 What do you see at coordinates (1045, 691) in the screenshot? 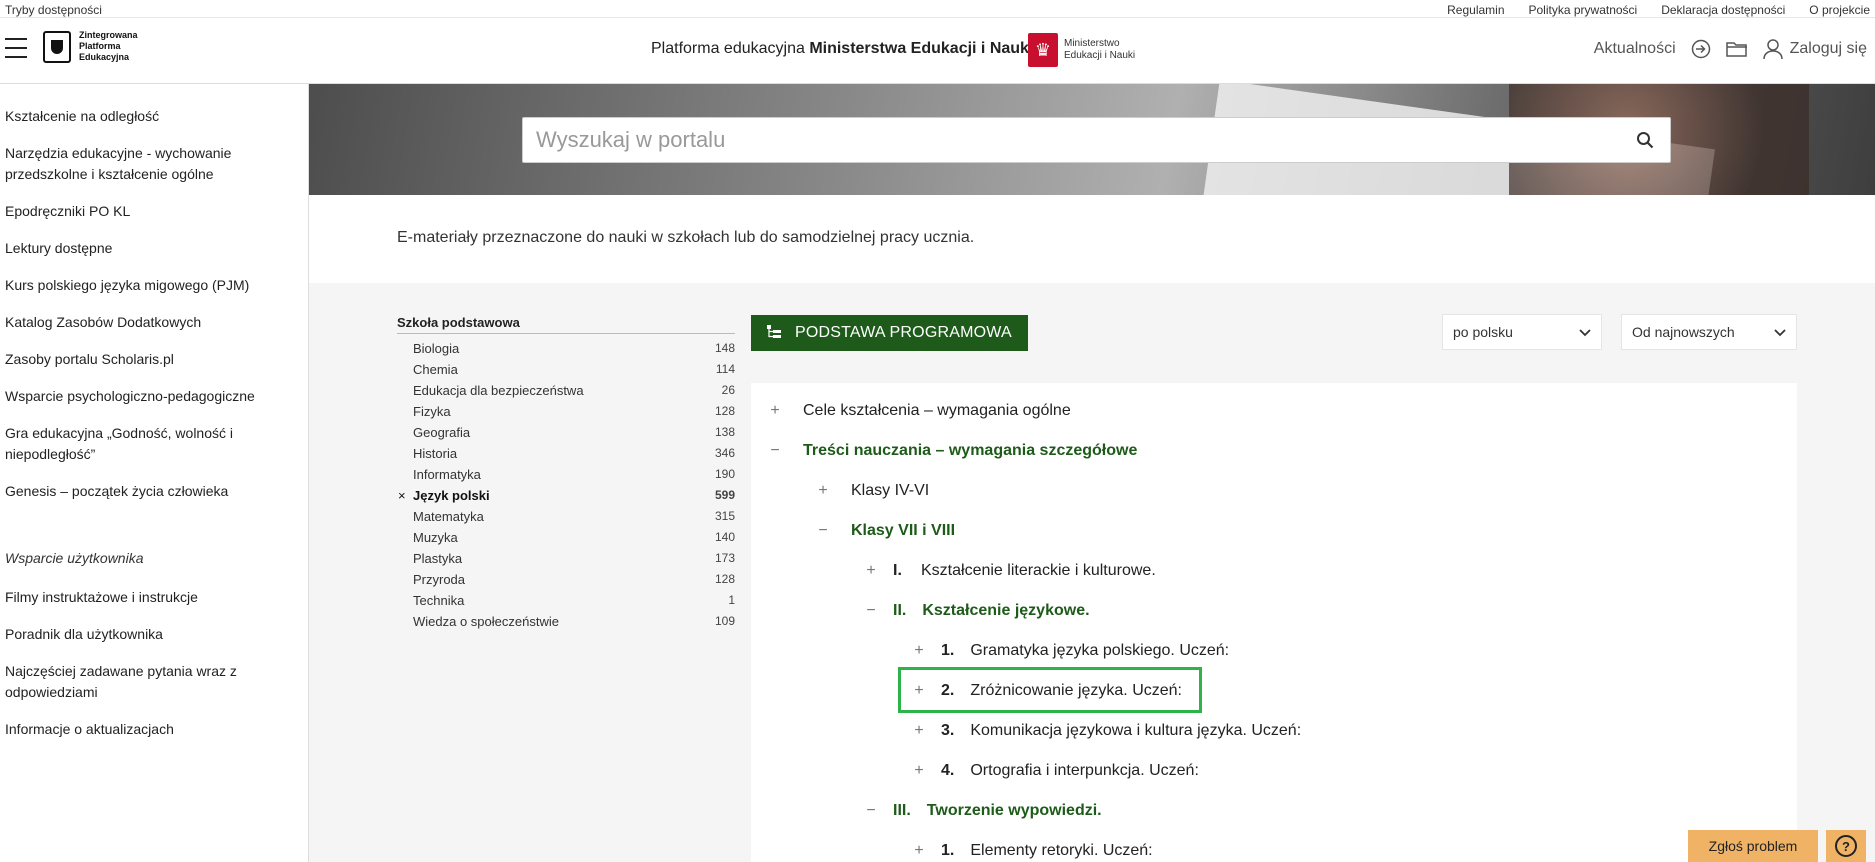
I see `tree-row: +2. Zróżnicowanie języka. Uczeń:` at bounding box center [1045, 691].